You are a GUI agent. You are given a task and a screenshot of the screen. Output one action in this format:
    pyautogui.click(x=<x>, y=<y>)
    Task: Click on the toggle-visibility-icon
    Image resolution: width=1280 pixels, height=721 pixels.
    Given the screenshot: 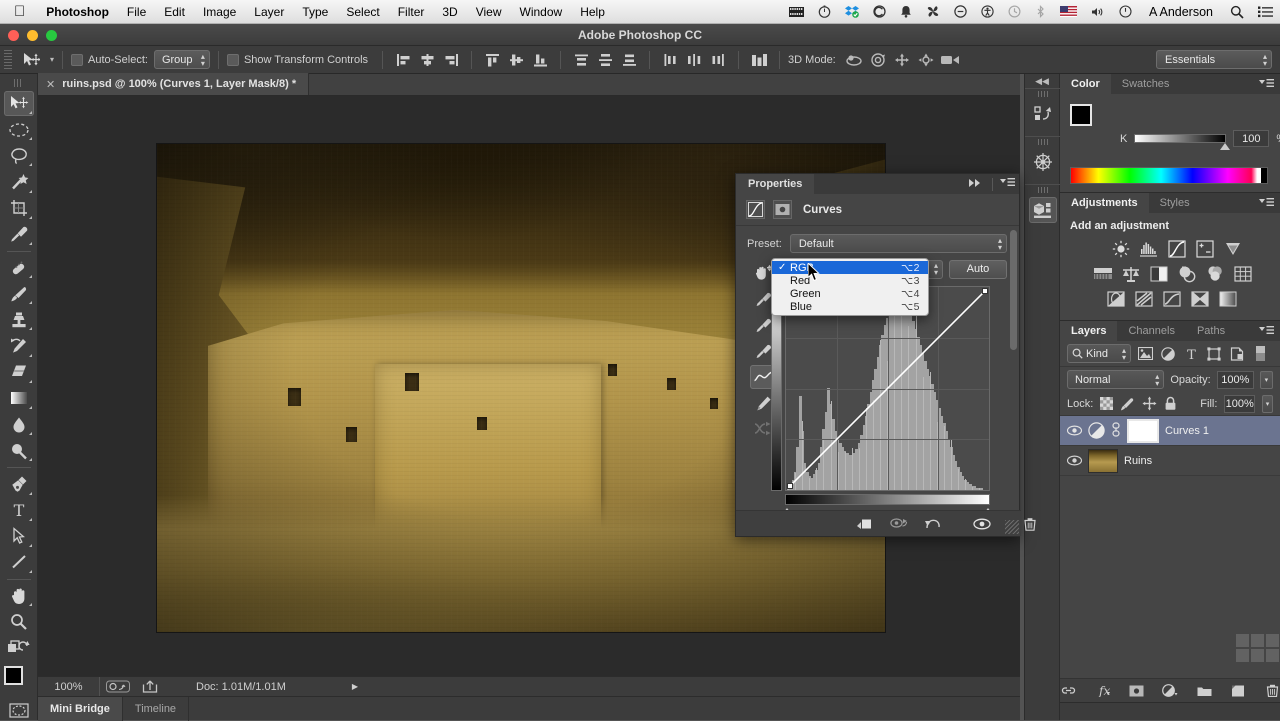 What is the action you would take?
    pyautogui.click(x=982, y=524)
    